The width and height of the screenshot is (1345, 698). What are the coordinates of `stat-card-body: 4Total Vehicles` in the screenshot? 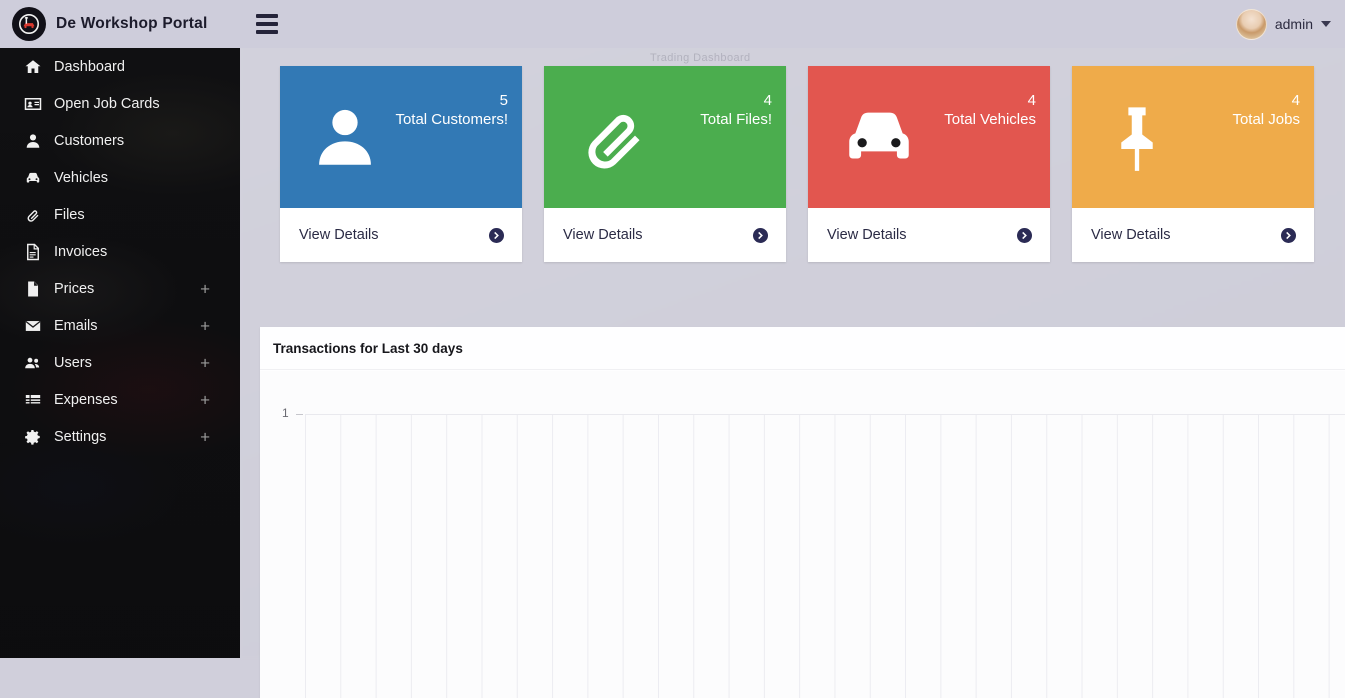 It's located at (929, 137).